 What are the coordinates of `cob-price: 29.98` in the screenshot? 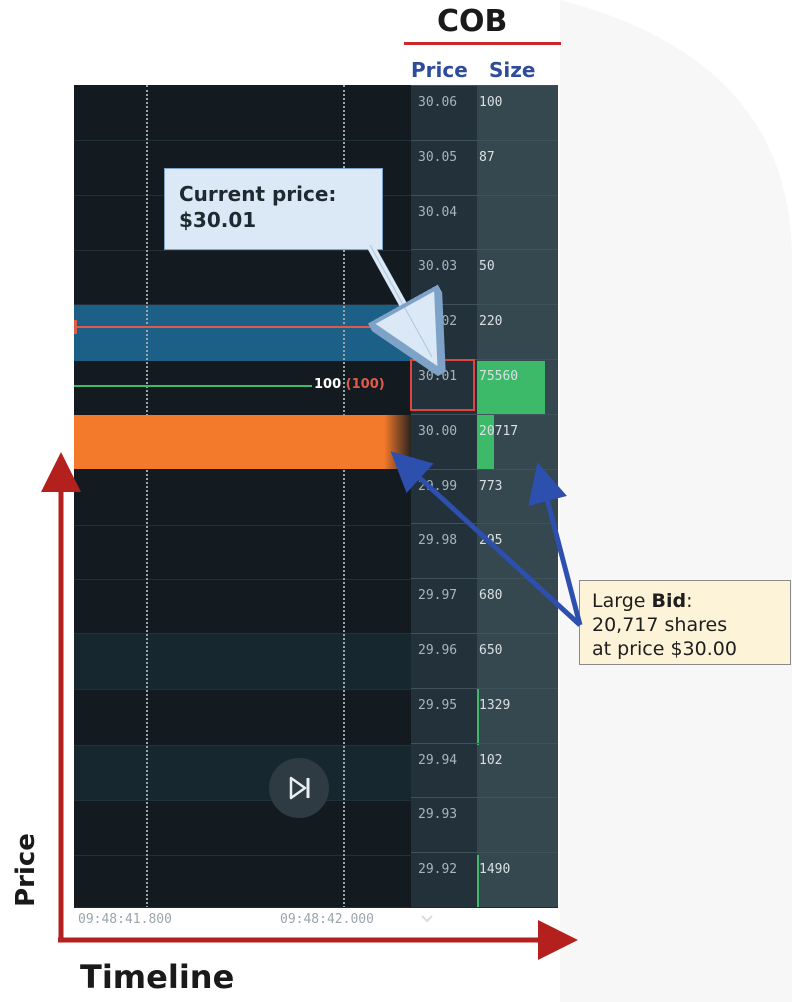 It's located at (438, 540).